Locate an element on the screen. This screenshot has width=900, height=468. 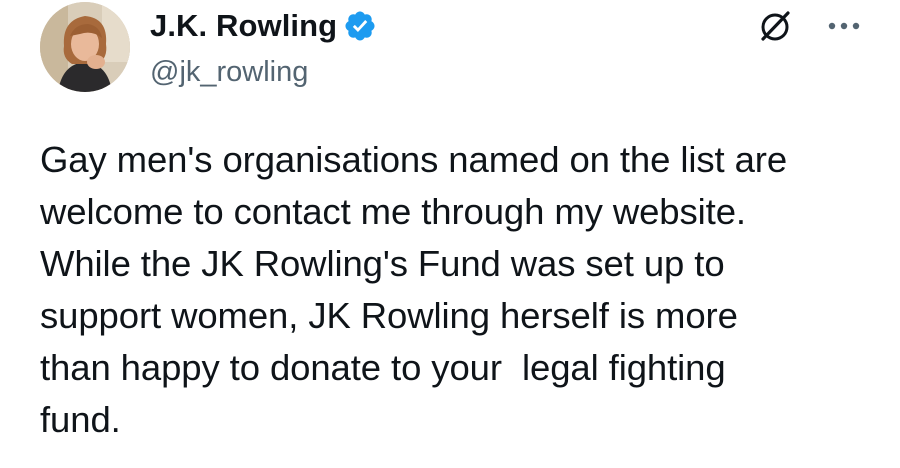
author-handle: @jk_rowling is located at coordinates (229, 72).